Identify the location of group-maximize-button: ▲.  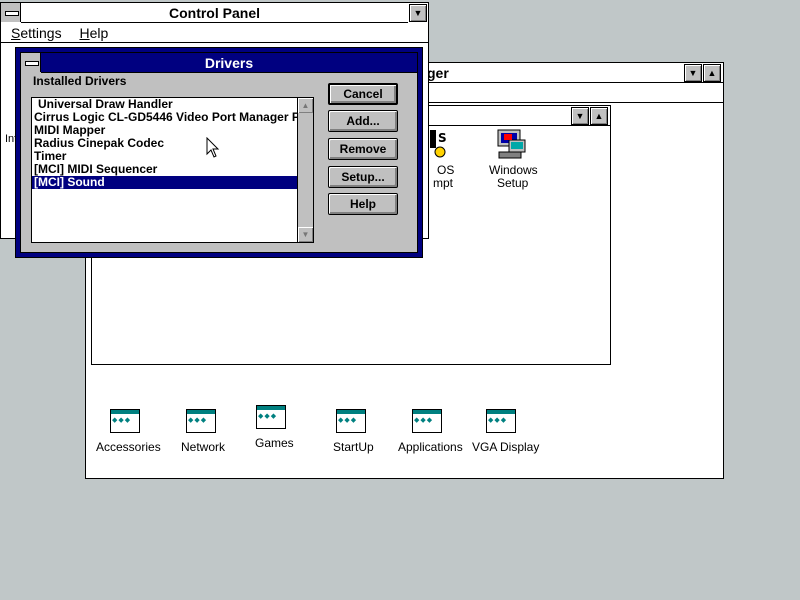
(599, 116).